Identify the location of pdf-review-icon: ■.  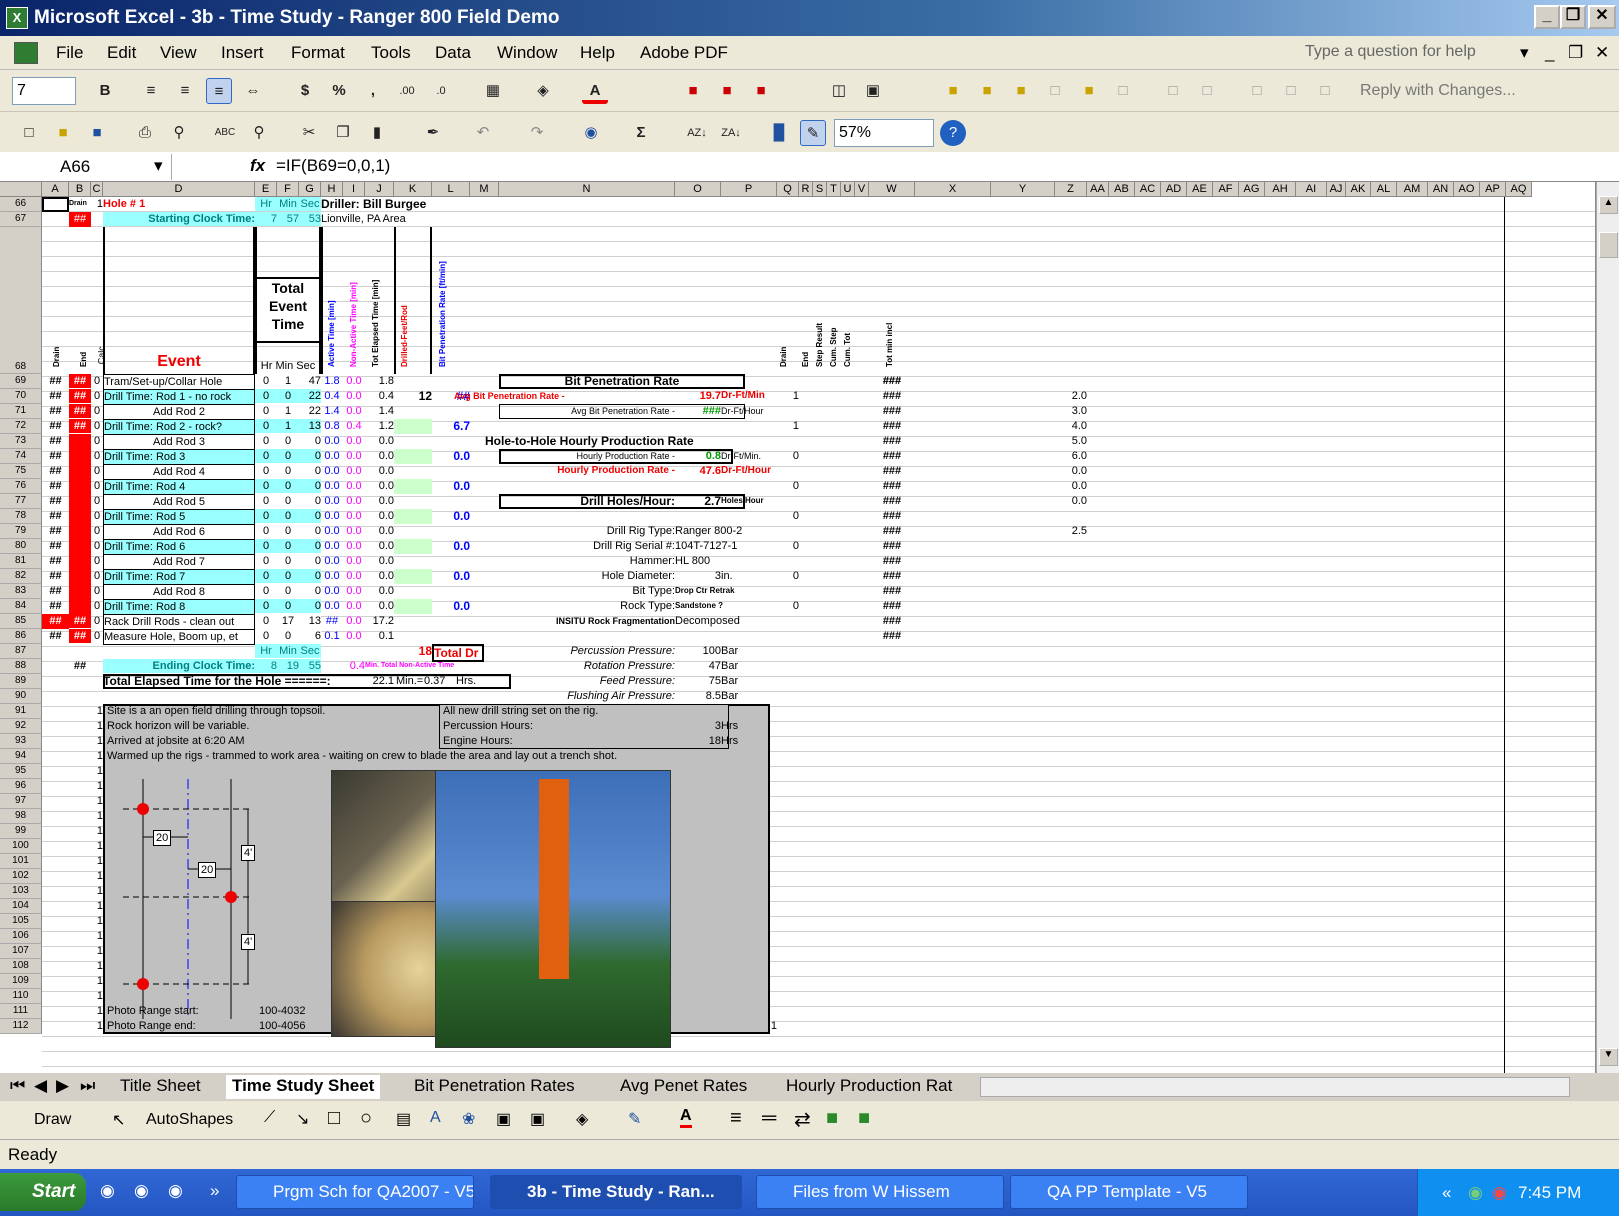
(761, 91).